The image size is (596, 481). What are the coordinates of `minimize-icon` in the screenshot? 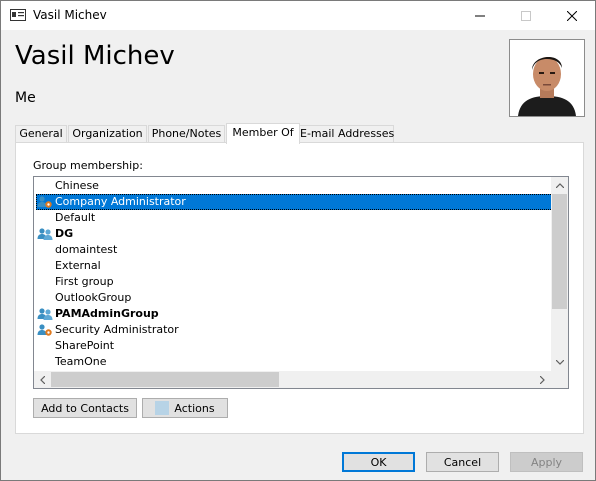 It's located at (480, 15).